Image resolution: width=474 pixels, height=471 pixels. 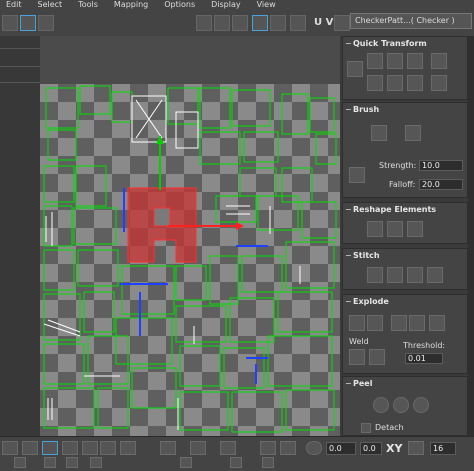 What do you see at coordinates (398, 165) in the screenshot?
I see `strength-label: Strength:` at bounding box center [398, 165].